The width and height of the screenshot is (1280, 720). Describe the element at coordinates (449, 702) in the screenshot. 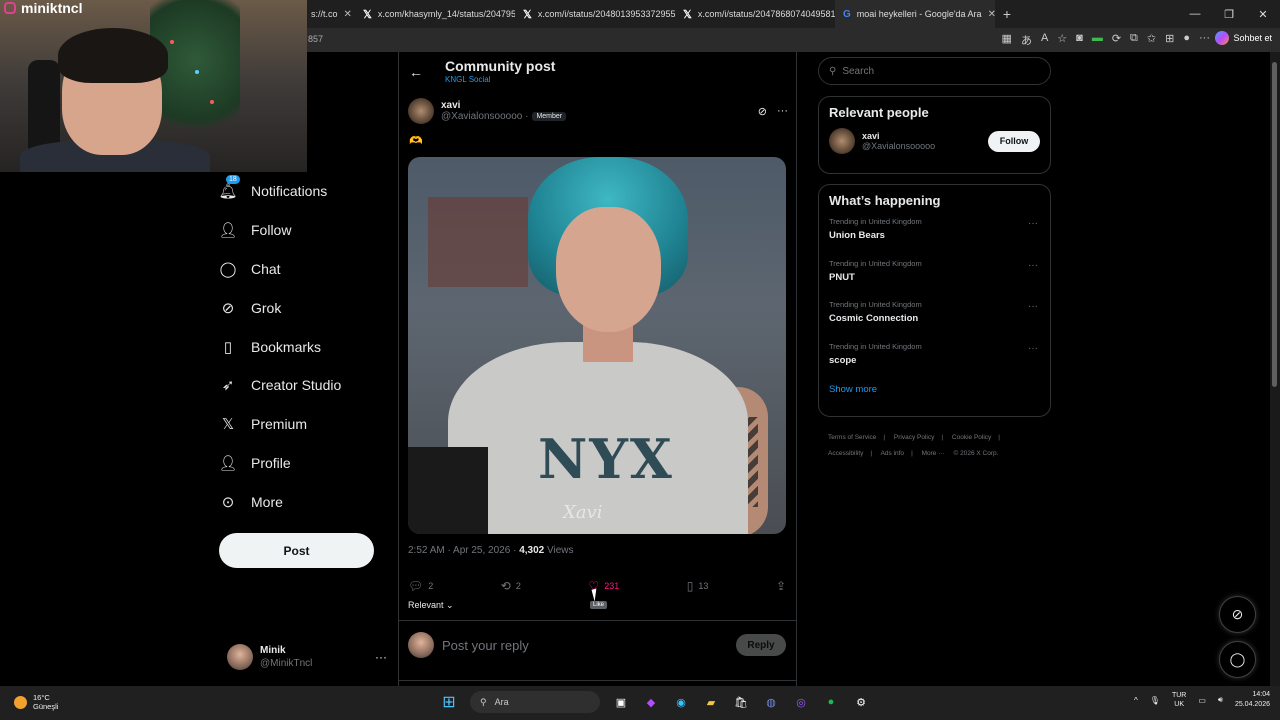

I see `windows-start-icon: ⊞` at that location.